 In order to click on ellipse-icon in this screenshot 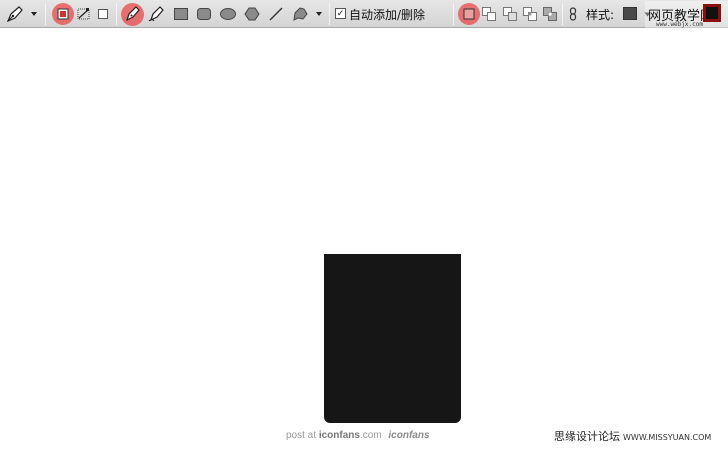, I will do `click(228, 14)`.